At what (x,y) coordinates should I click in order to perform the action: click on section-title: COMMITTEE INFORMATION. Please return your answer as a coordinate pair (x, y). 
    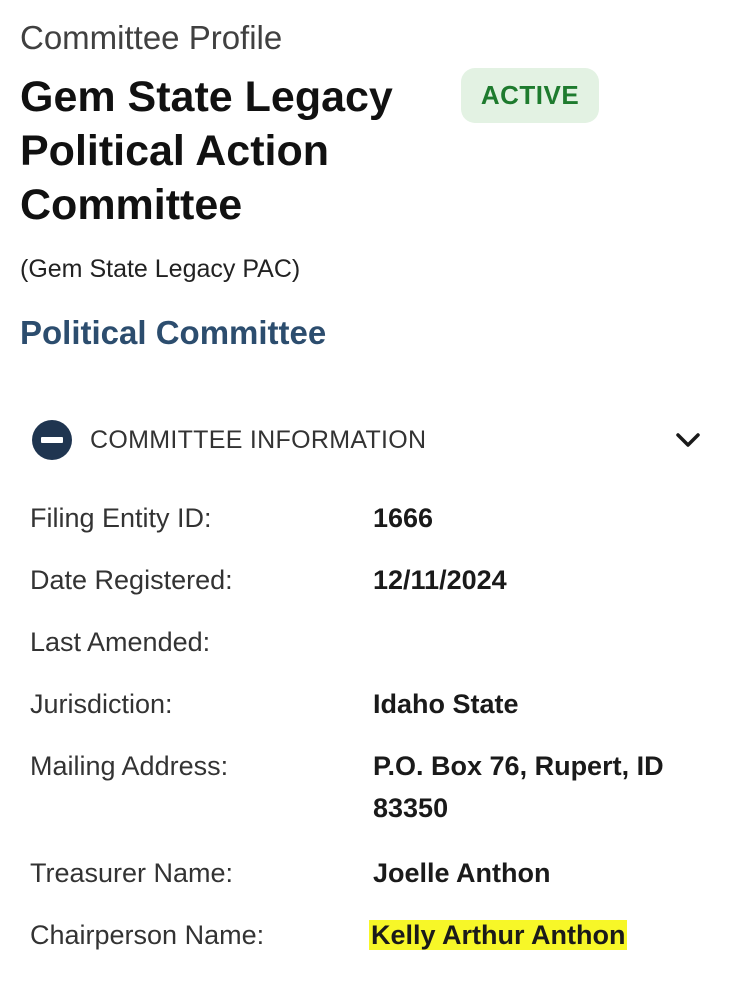
    Looking at the image, I should click on (258, 439).